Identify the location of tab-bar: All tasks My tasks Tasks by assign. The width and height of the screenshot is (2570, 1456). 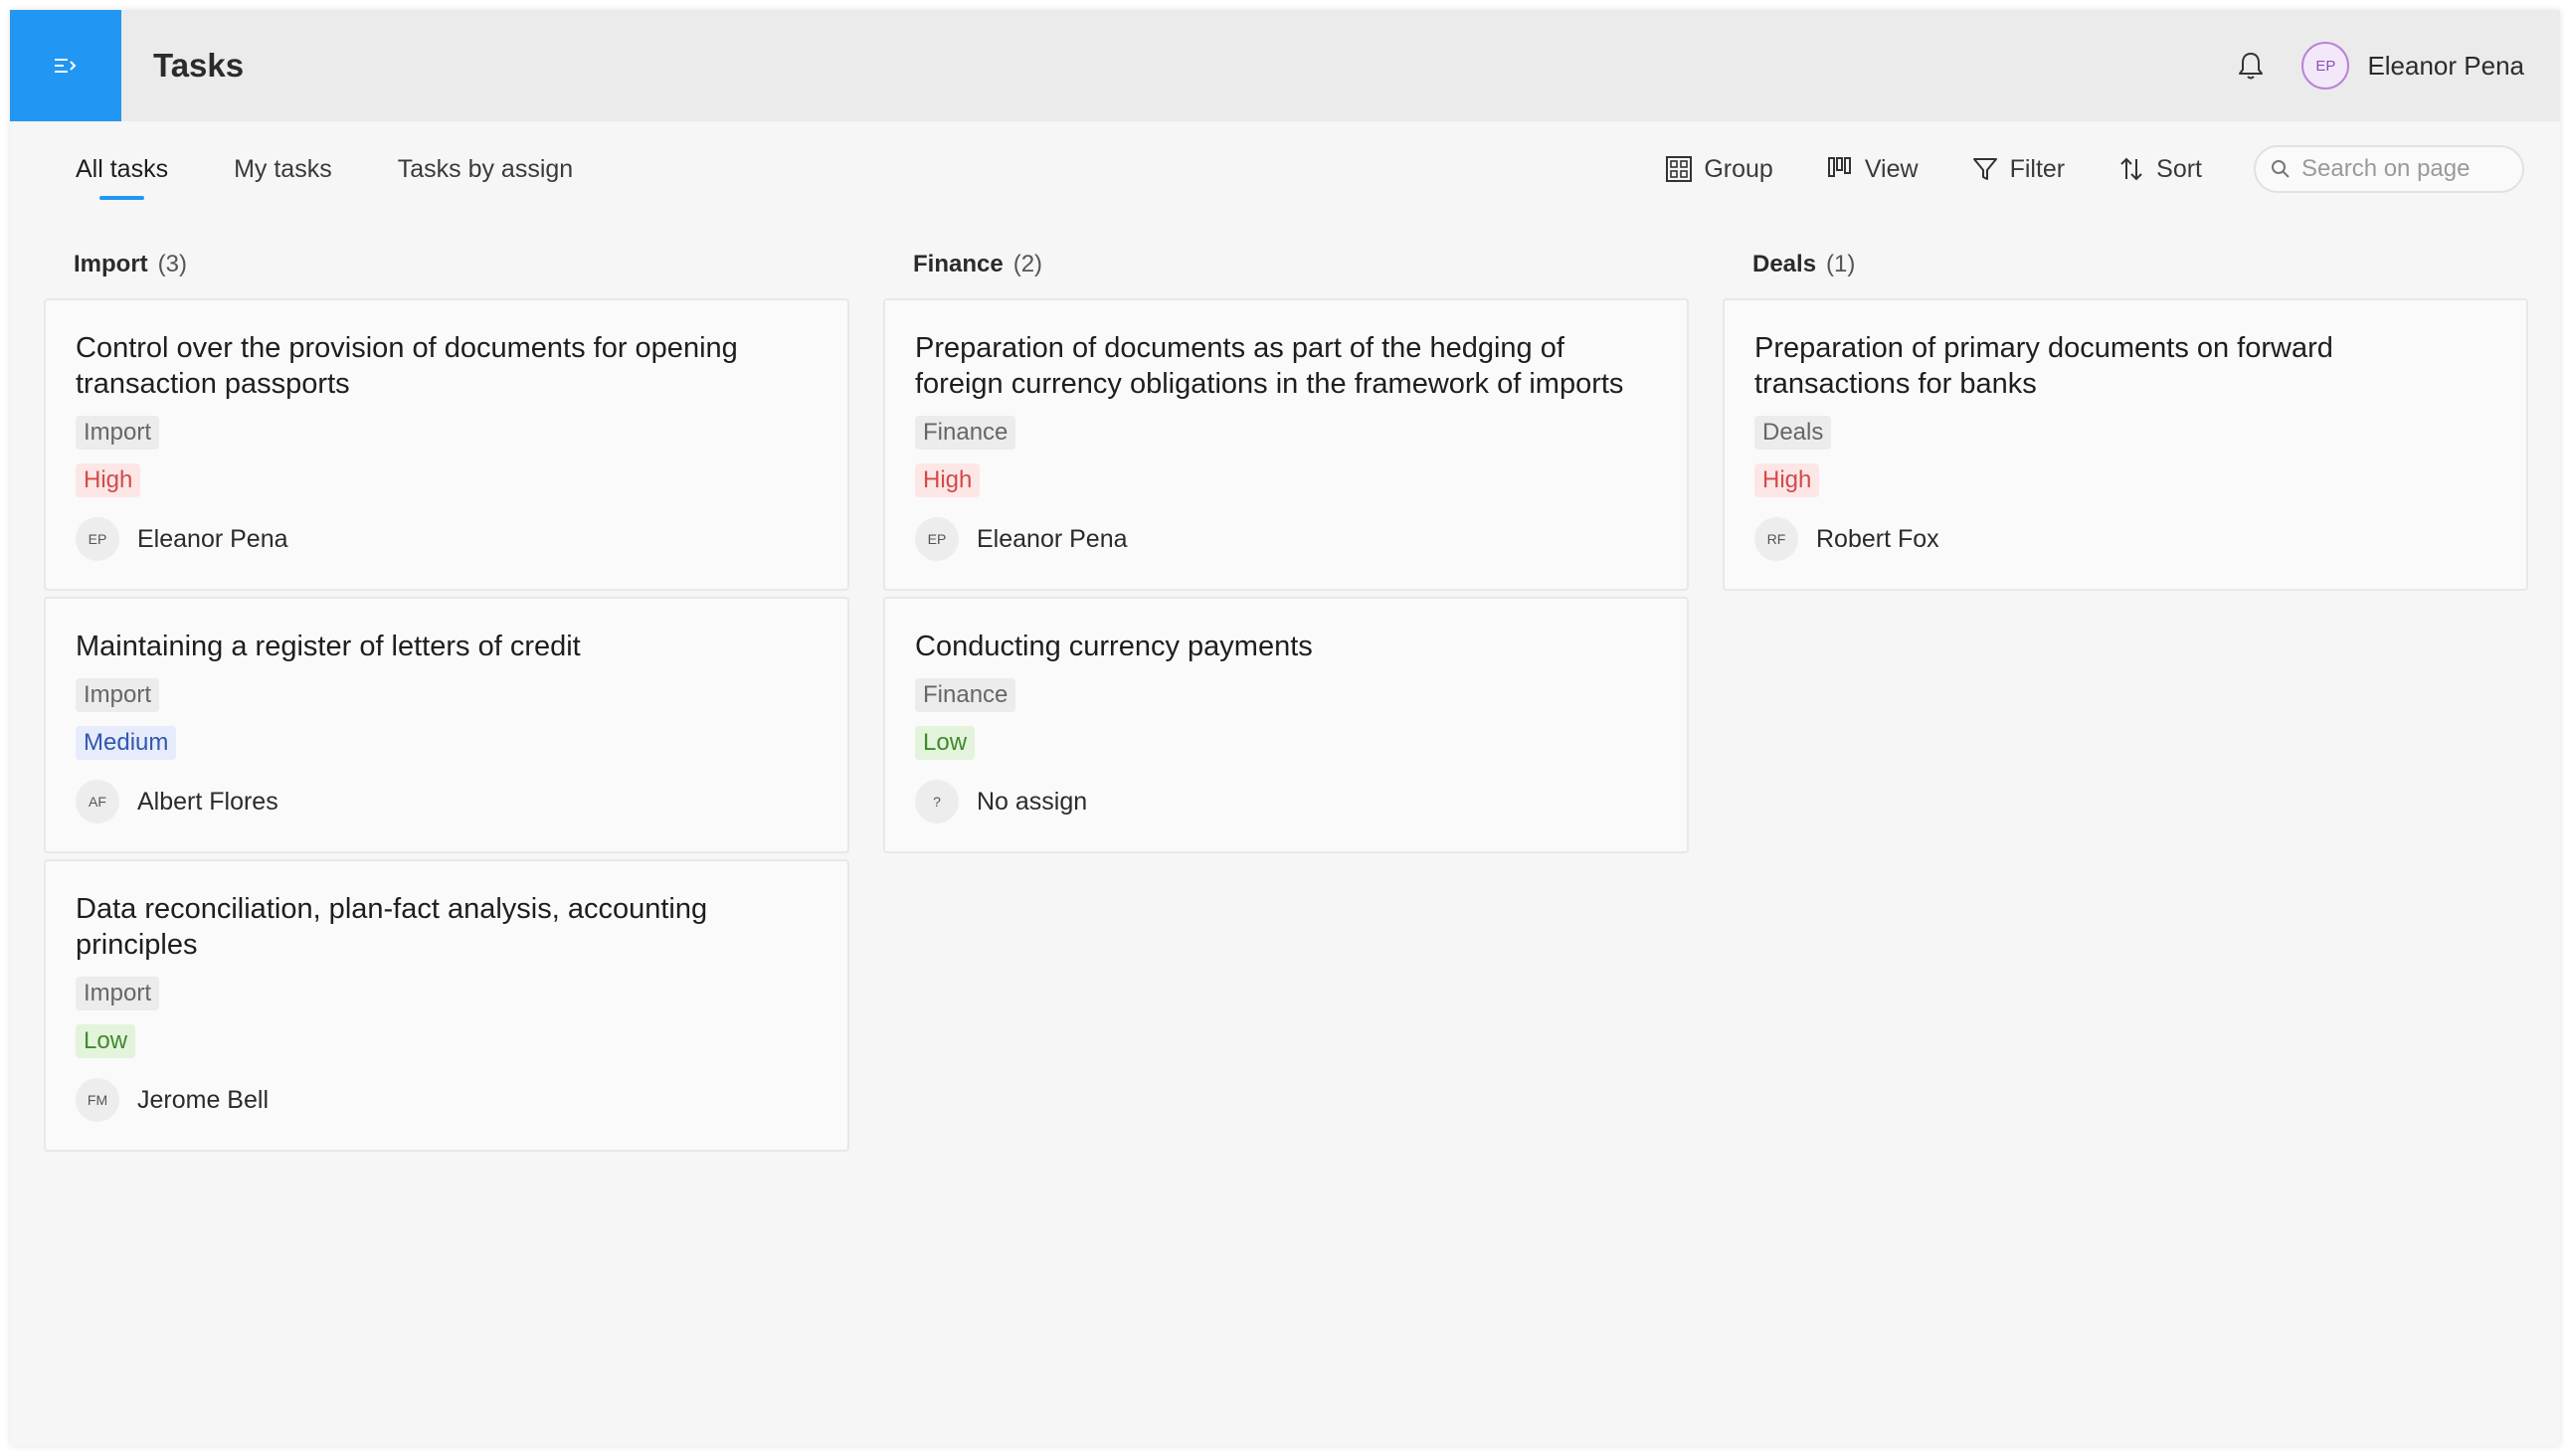
(357, 174).